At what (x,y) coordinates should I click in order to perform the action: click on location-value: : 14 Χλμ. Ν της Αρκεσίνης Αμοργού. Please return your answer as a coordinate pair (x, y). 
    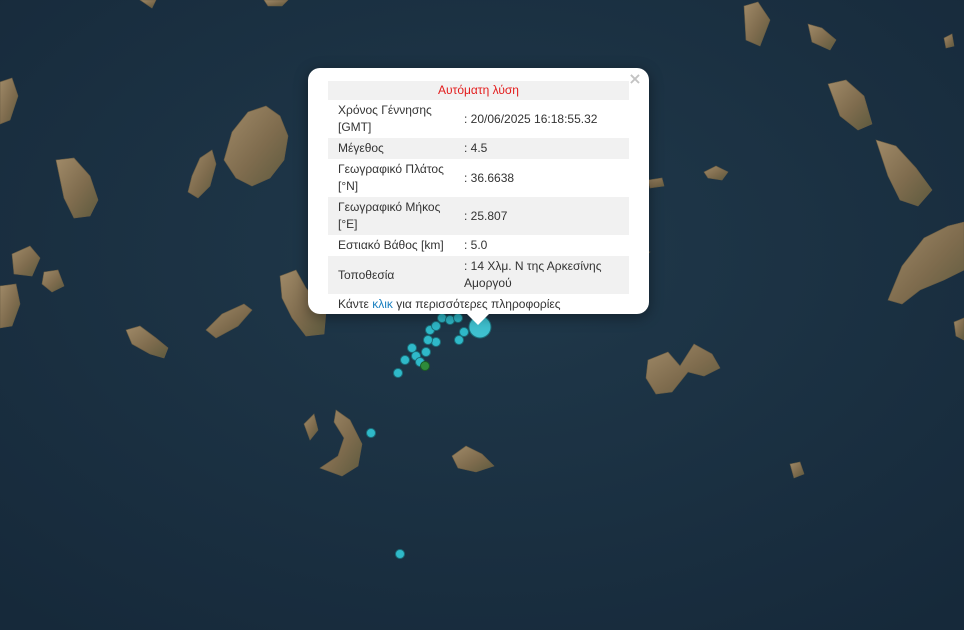
    Looking at the image, I should click on (542, 275).